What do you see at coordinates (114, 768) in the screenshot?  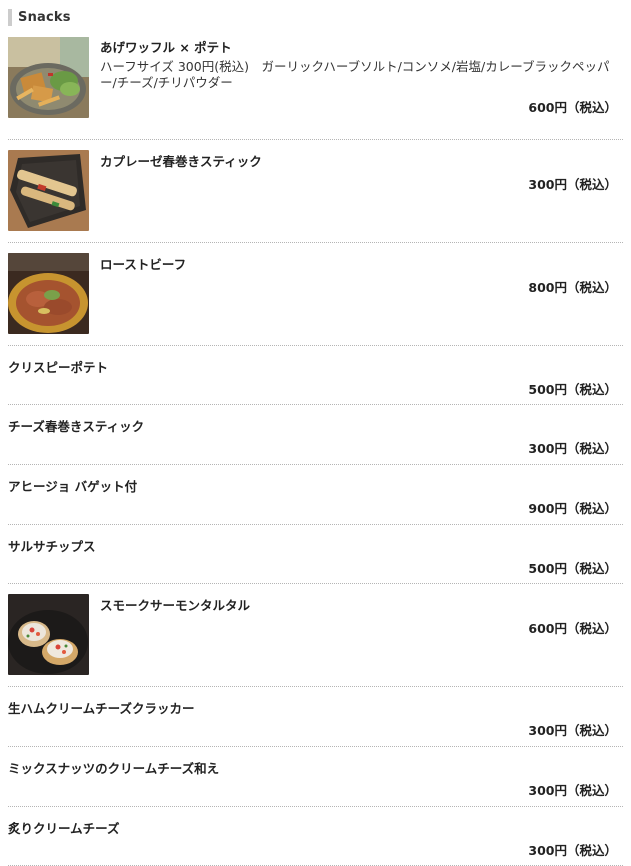 I see `item-name: ミックスナッツのクリームチーズ和え` at bounding box center [114, 768].